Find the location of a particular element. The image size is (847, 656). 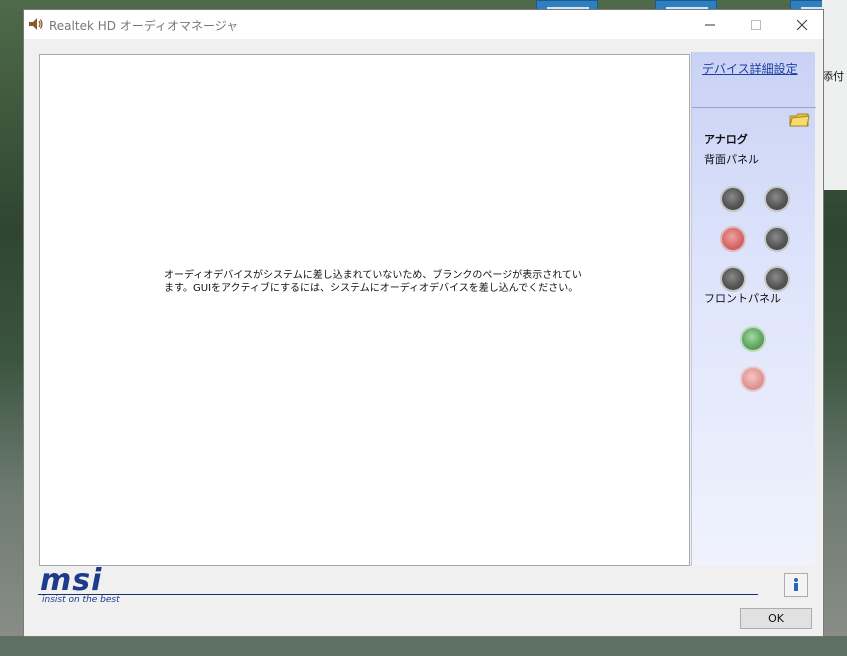

background-window: 添付 is located at coordinates (834, 95).